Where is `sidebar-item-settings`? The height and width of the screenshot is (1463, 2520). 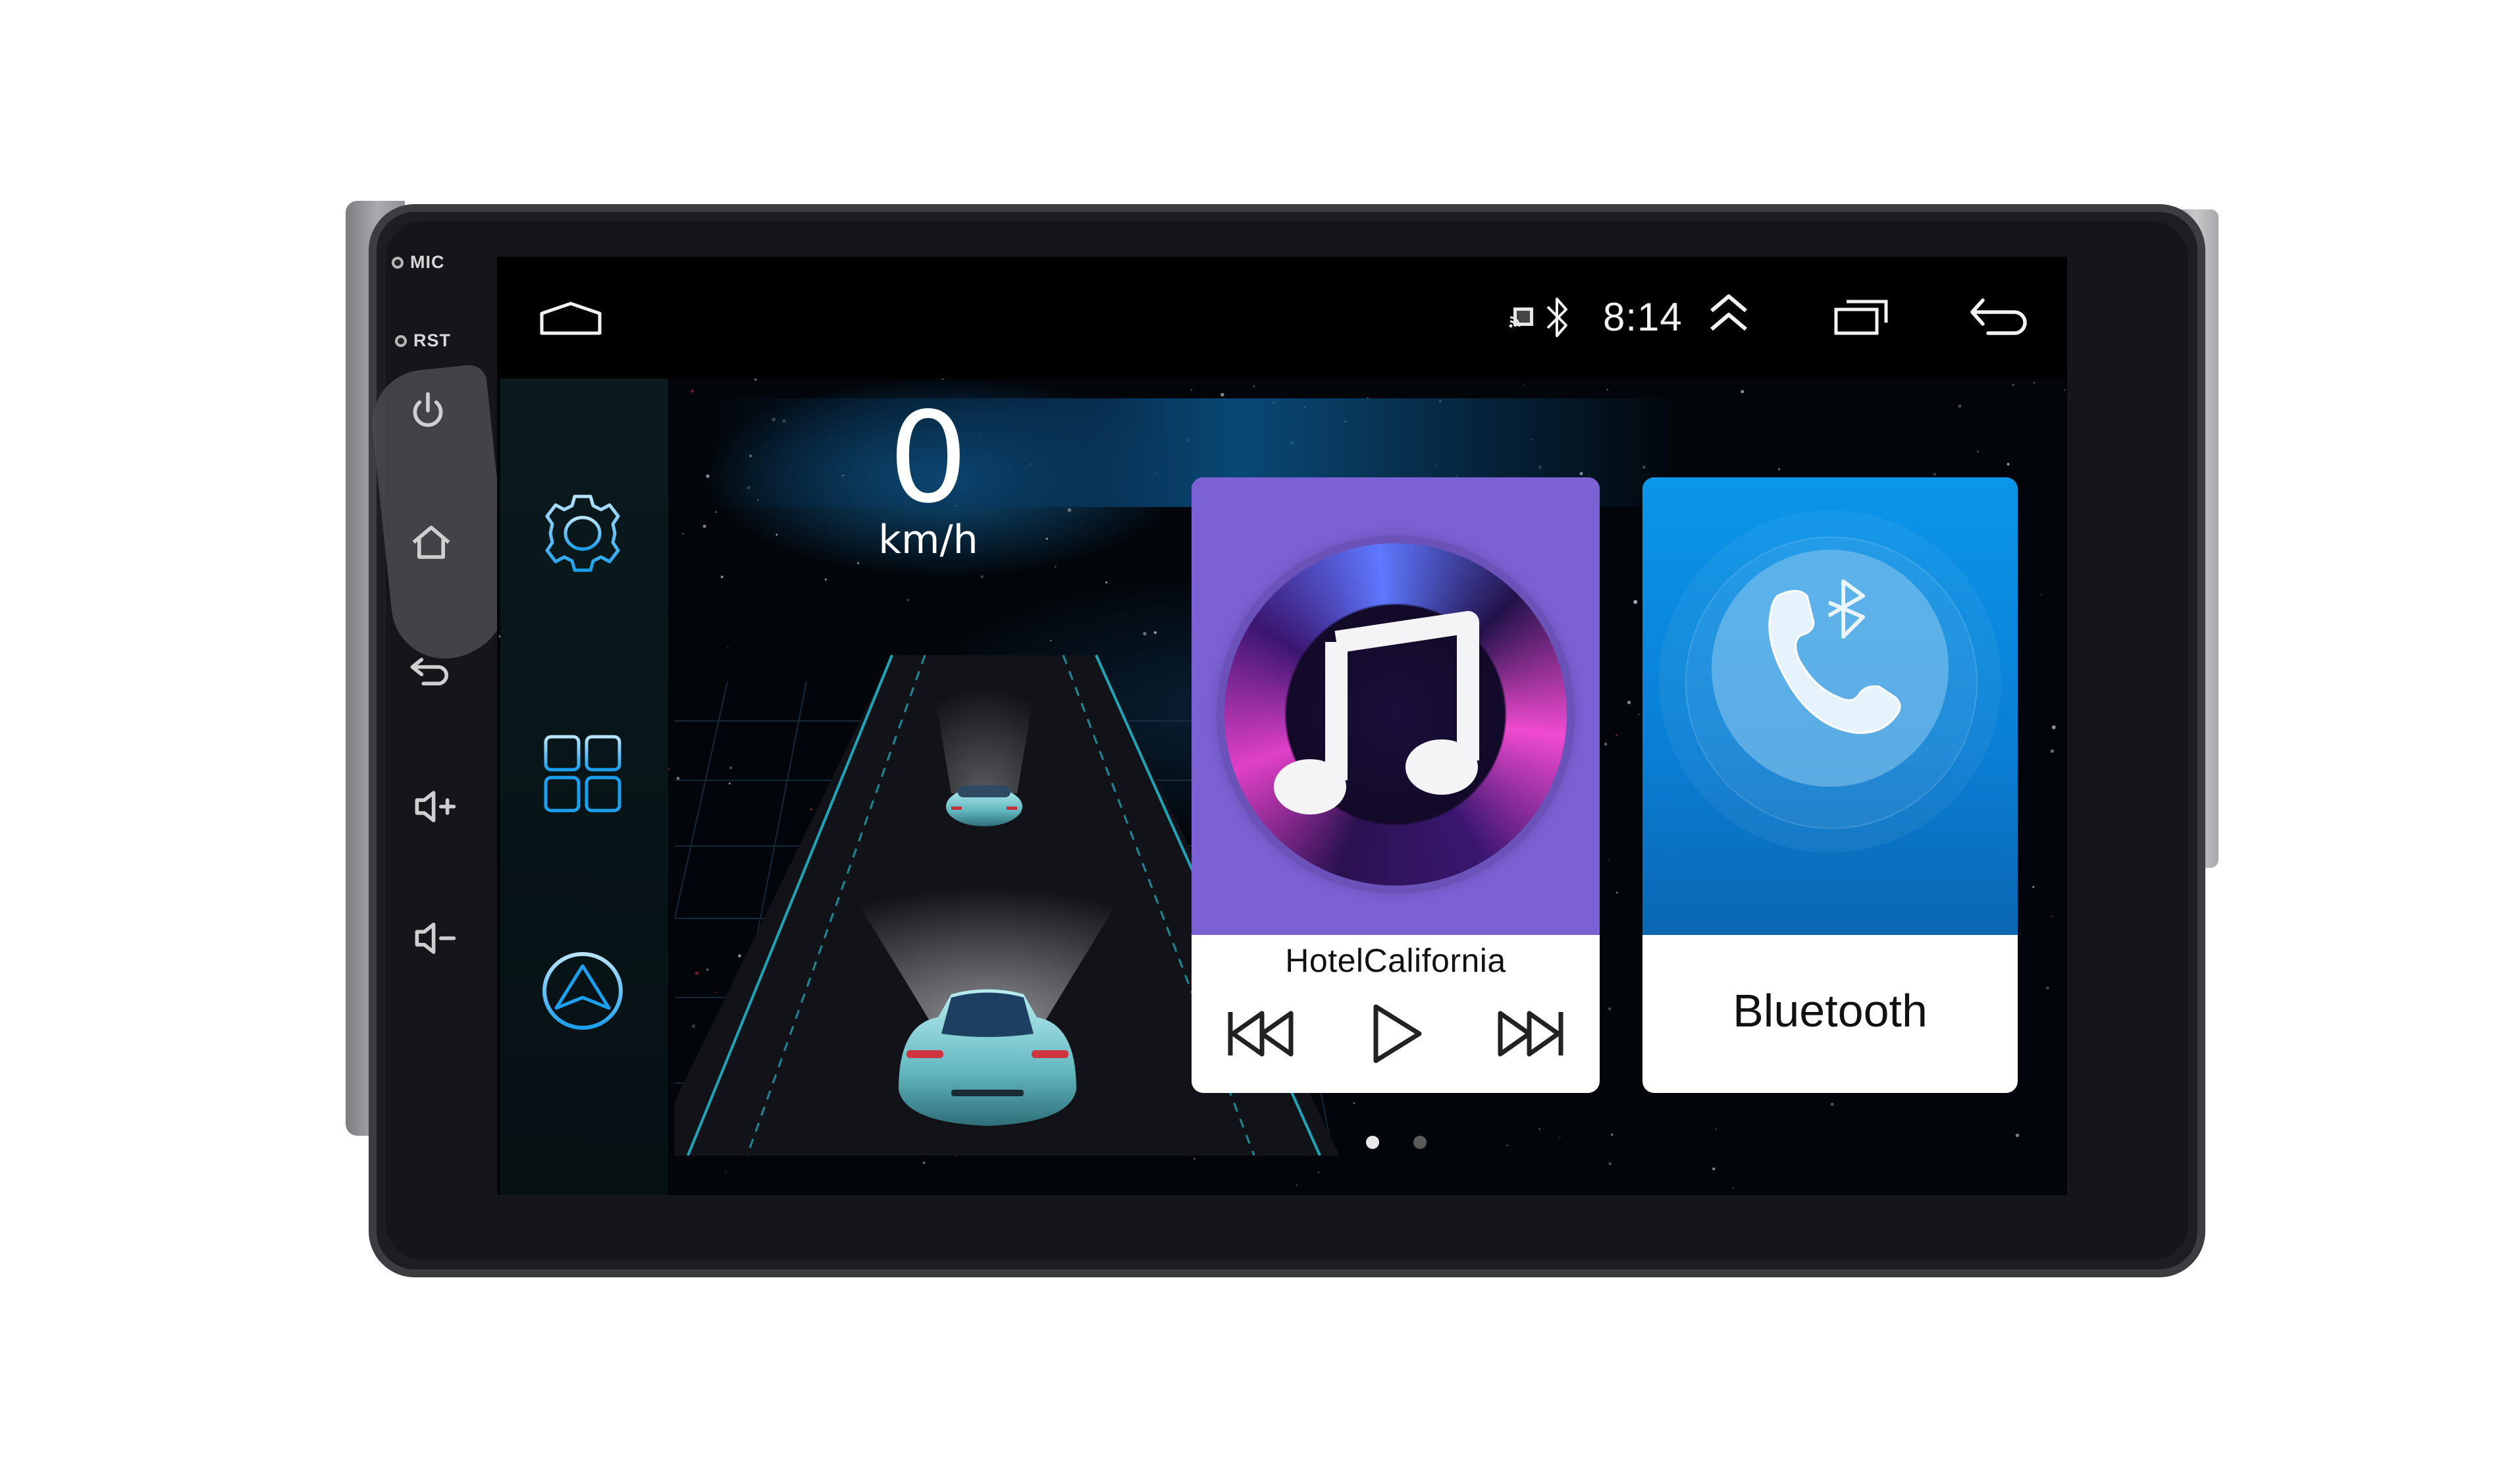 sidebar-item-settings is located at coordinates (582, 533).